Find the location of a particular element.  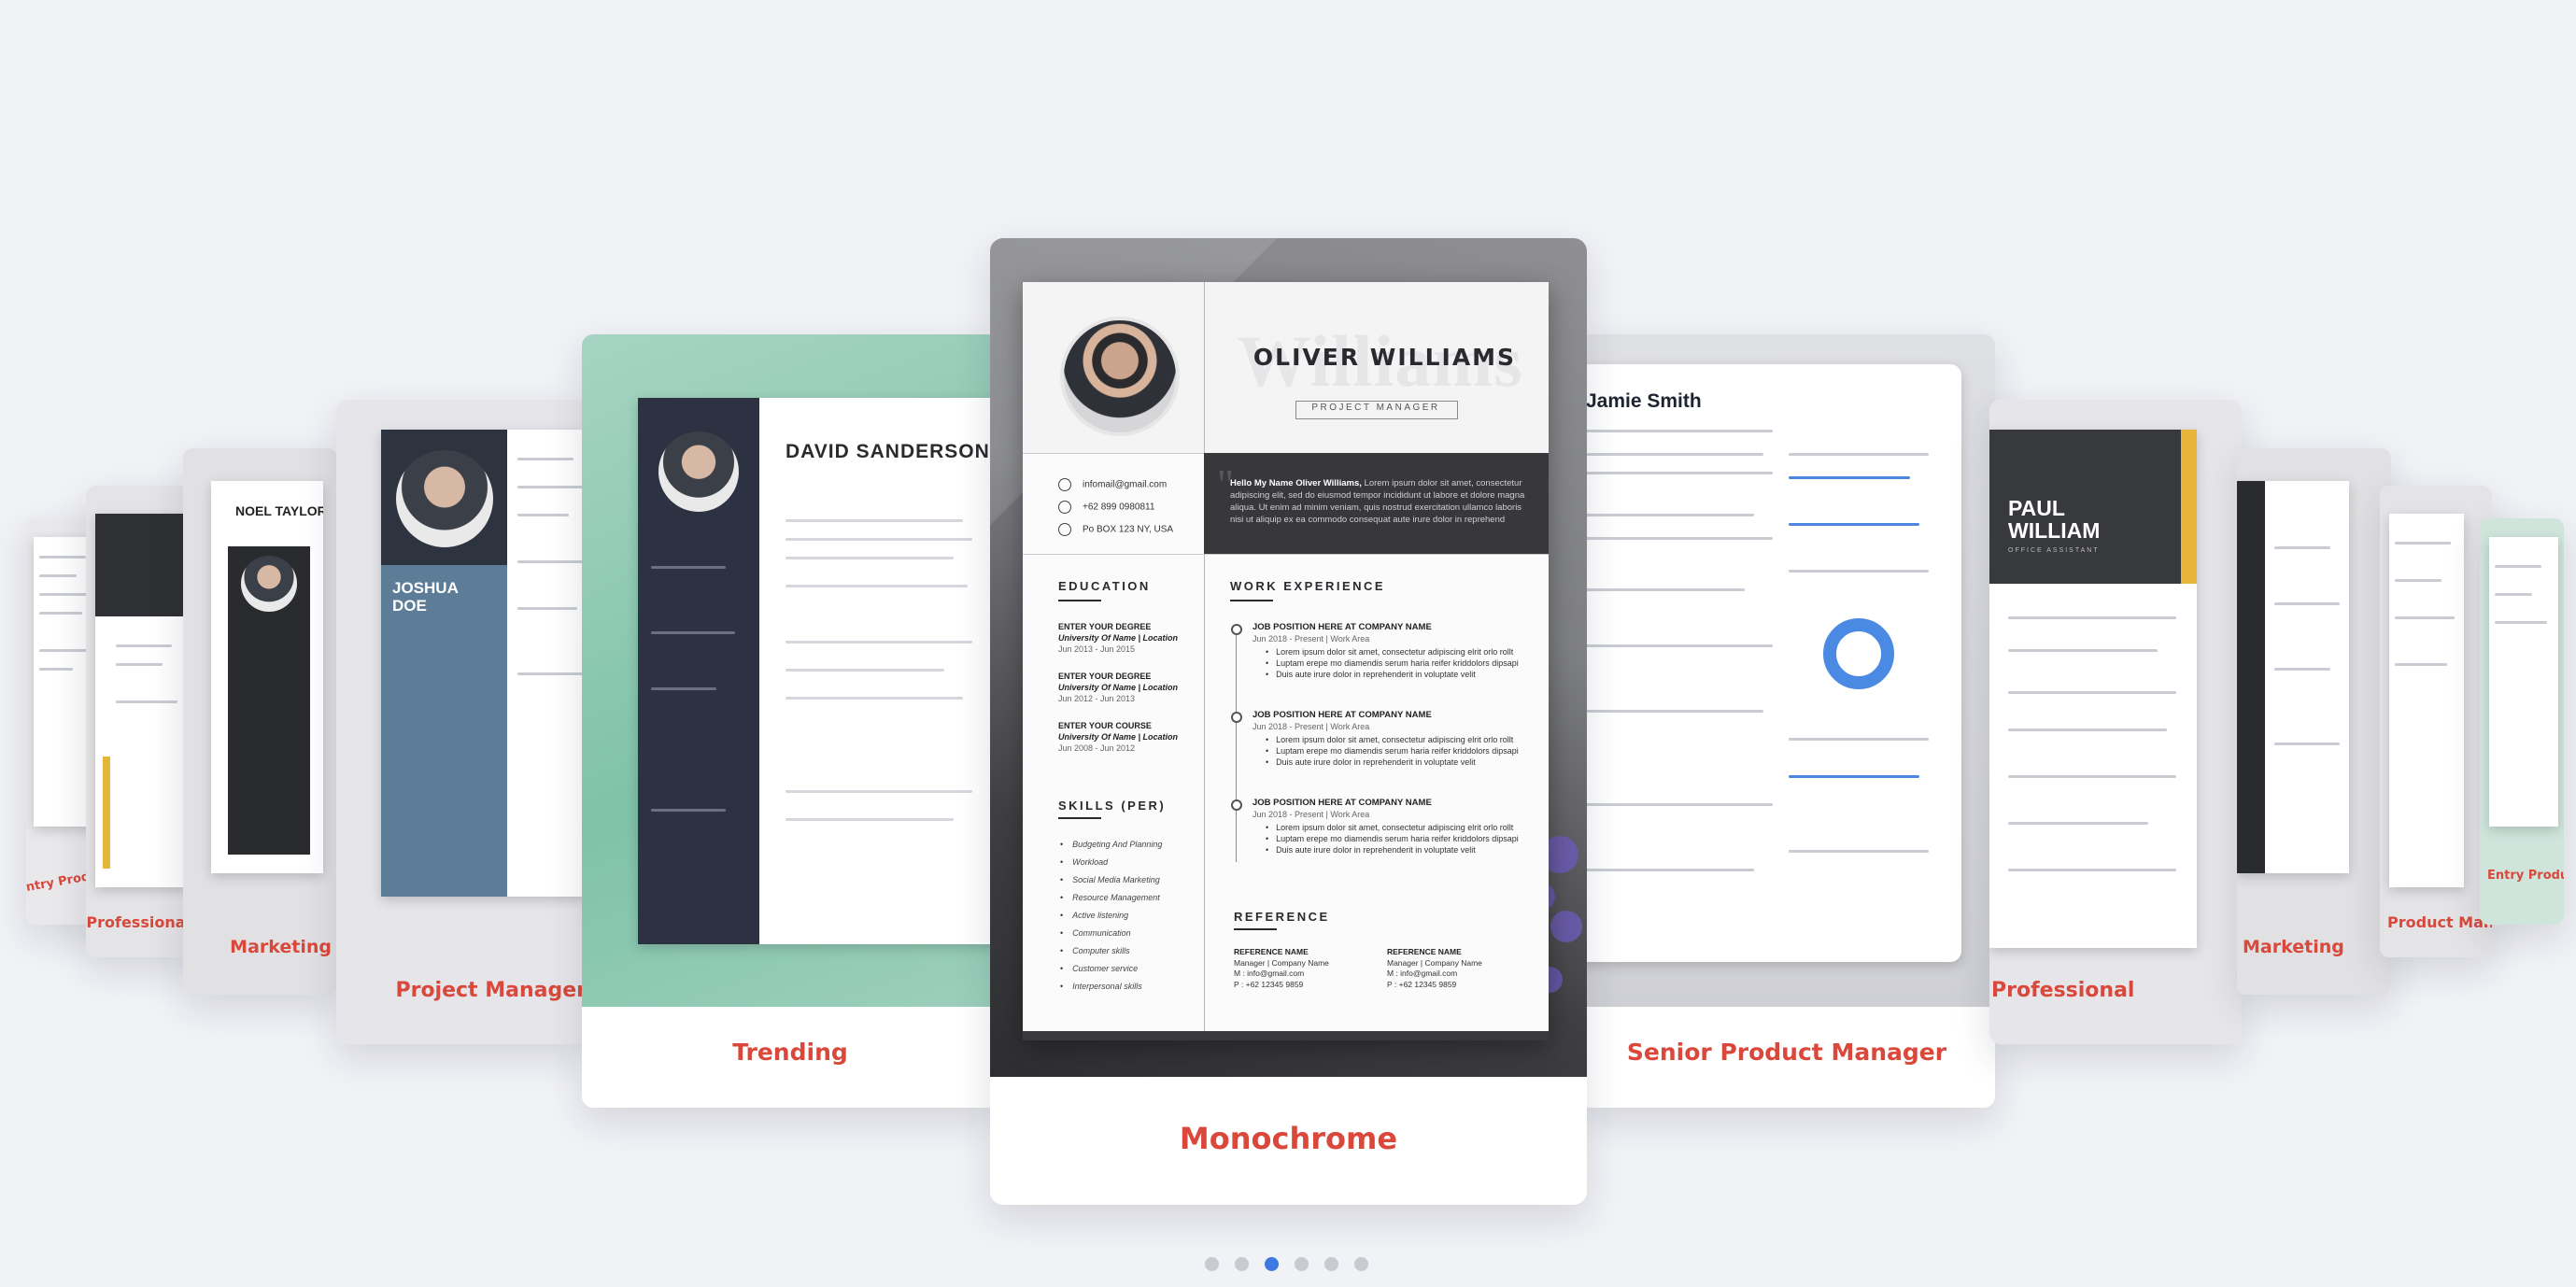

skill-item: Communication is located at coordinates (1095, 933).